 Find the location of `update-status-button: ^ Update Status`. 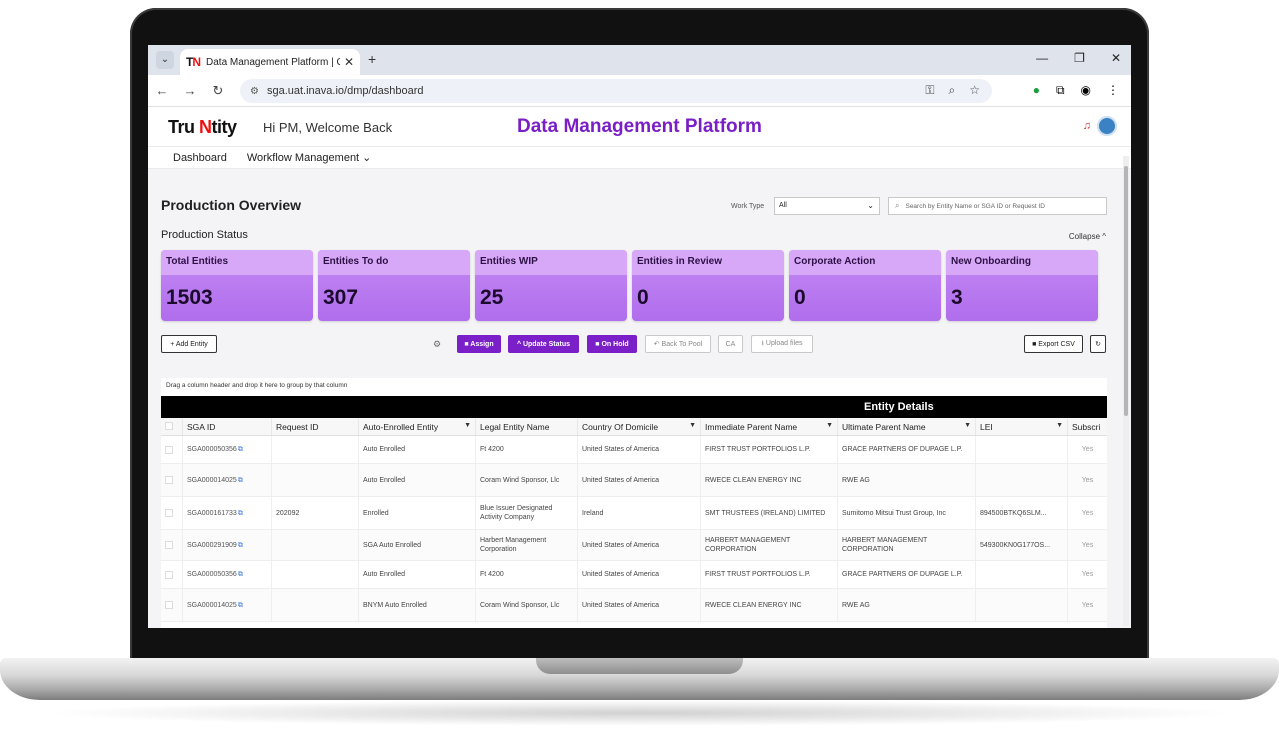

update-status-button: ^ Update Status is located at coordinates (543, 344).